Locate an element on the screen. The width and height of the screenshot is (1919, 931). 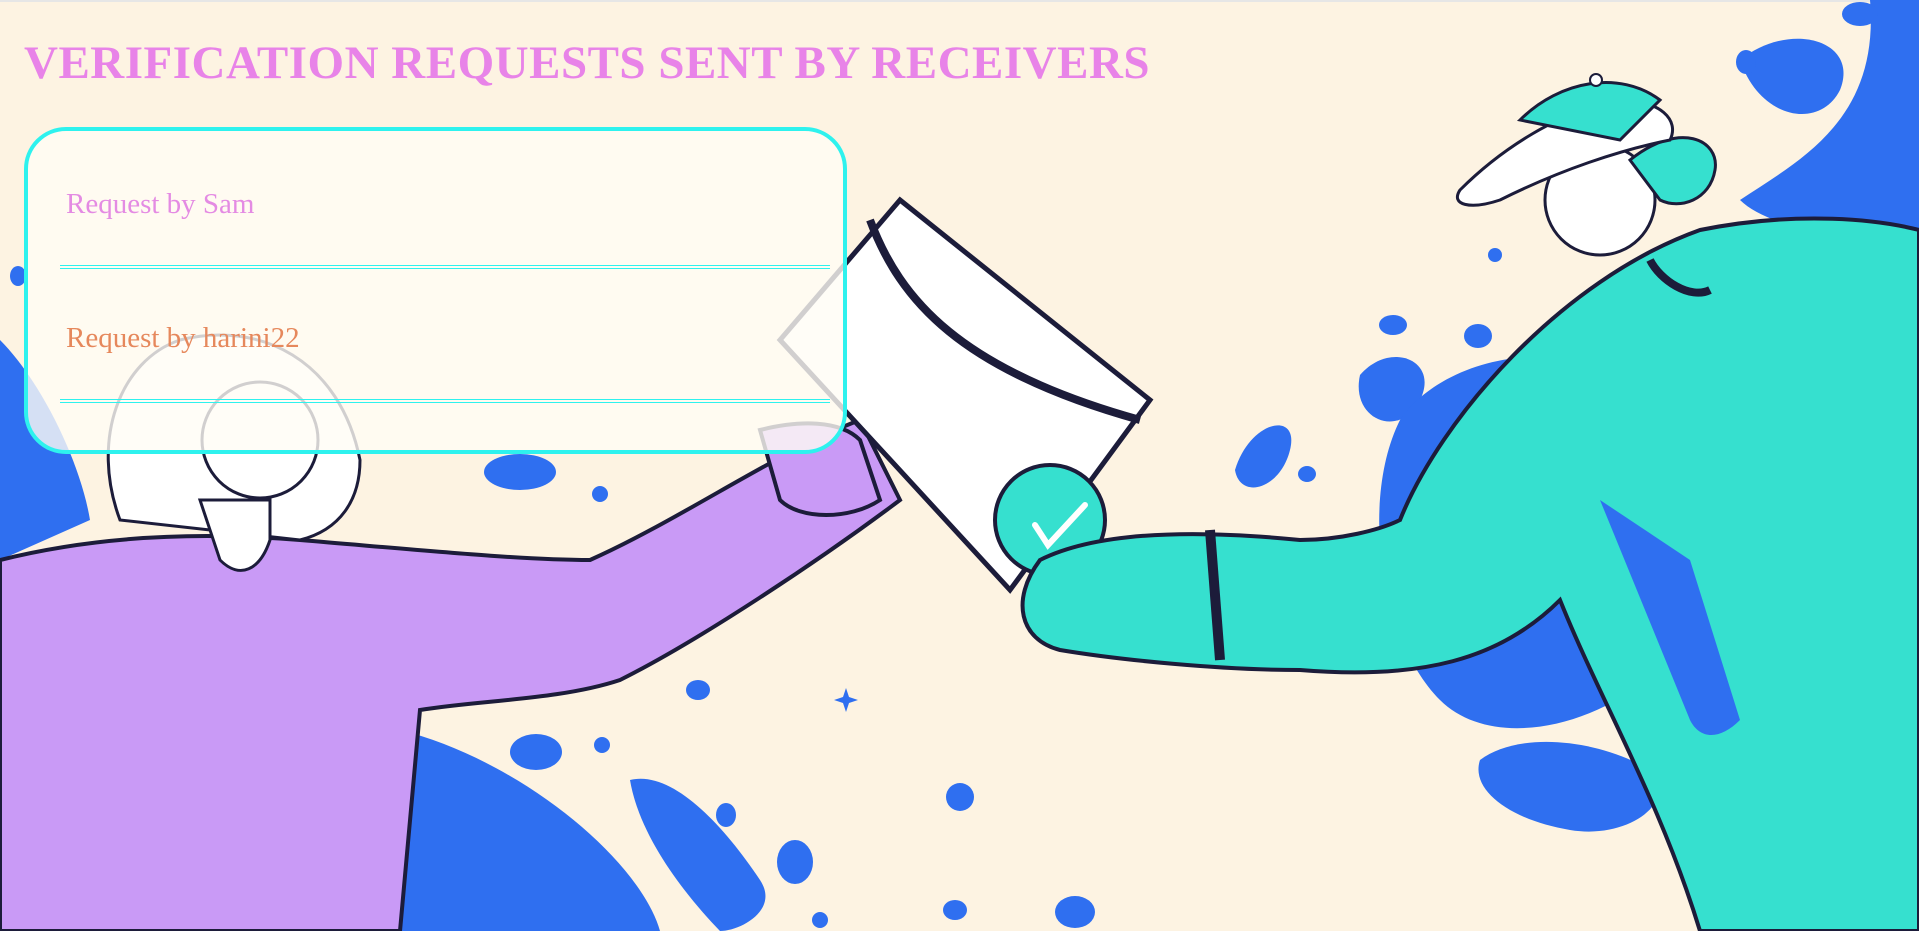
request-divider is located at coordinates (445, 401).